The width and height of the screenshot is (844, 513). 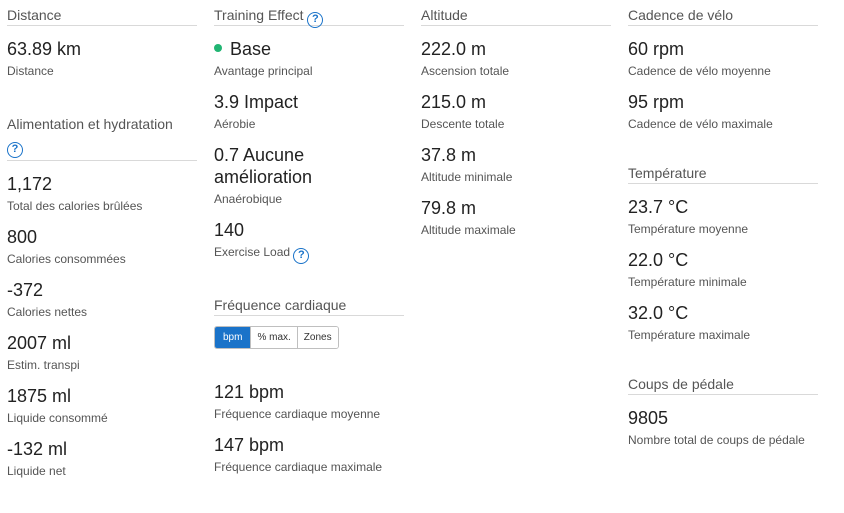 I want to click on stat-label: Température maximale, so click(x=689, y=335).